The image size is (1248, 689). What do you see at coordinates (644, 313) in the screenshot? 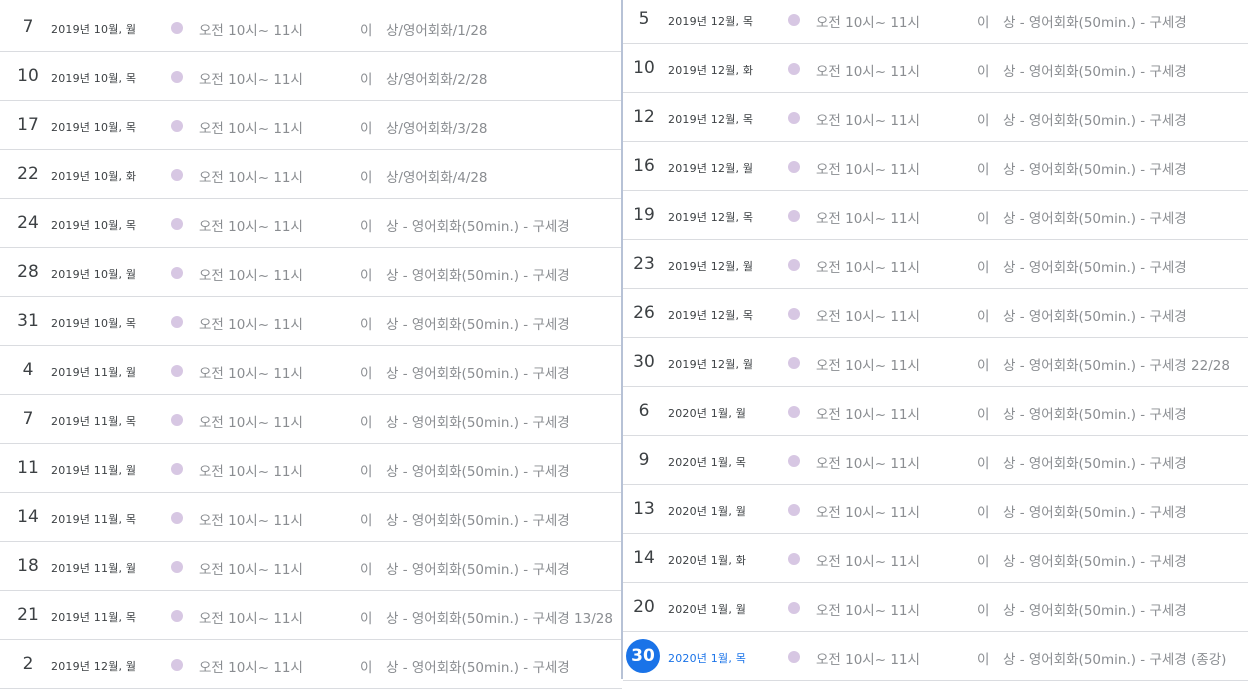
I see `day-number: 26` at bounding box center [644, 313].